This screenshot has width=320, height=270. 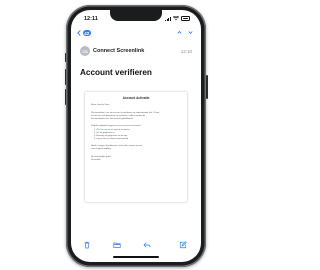 I want to click on email-help-line-2: onze support afdeling., so click(x=101, y=149).